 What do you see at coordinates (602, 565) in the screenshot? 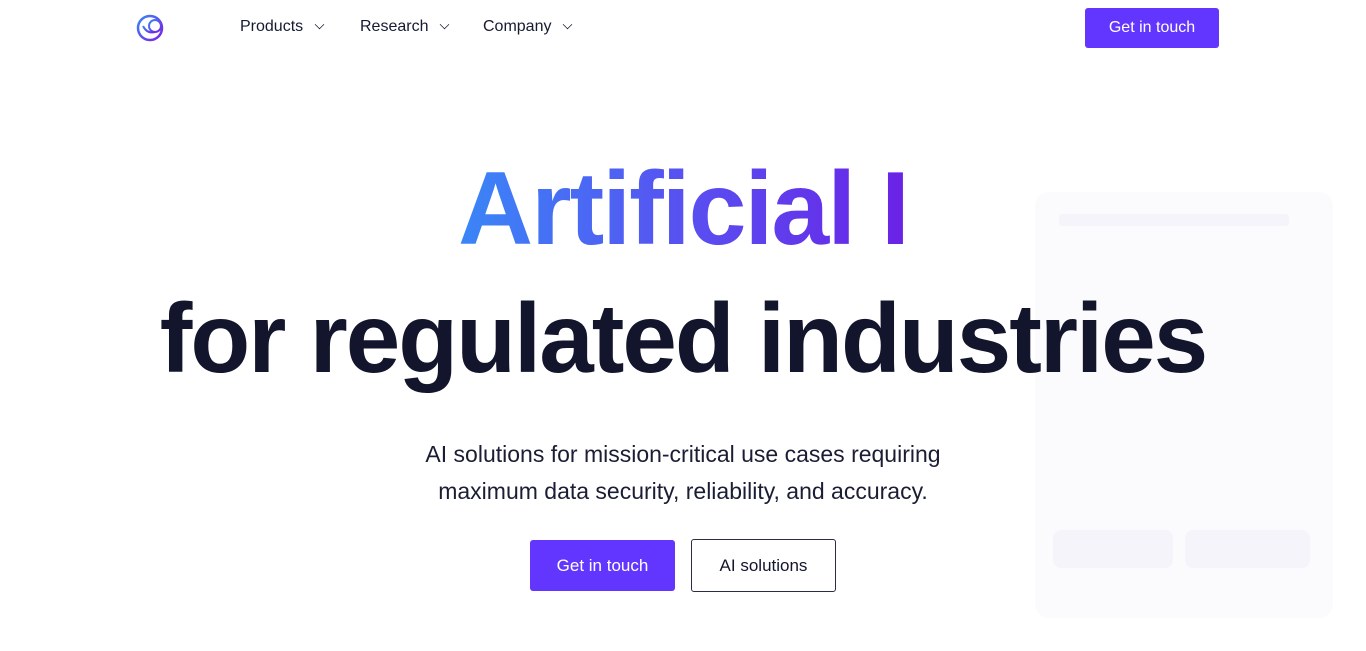
I see `hero-get-in-touch-button: Get in touch` at bounding box center [602, 565].